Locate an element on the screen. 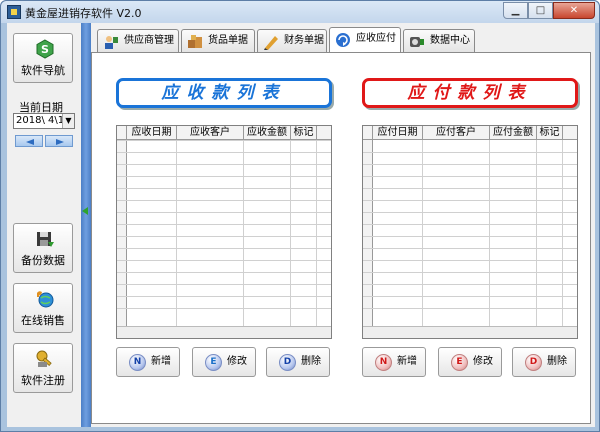 This screenshot has height=432, width=600. receivable-delete-button: D 删除 is located at coordinates (298, 362).